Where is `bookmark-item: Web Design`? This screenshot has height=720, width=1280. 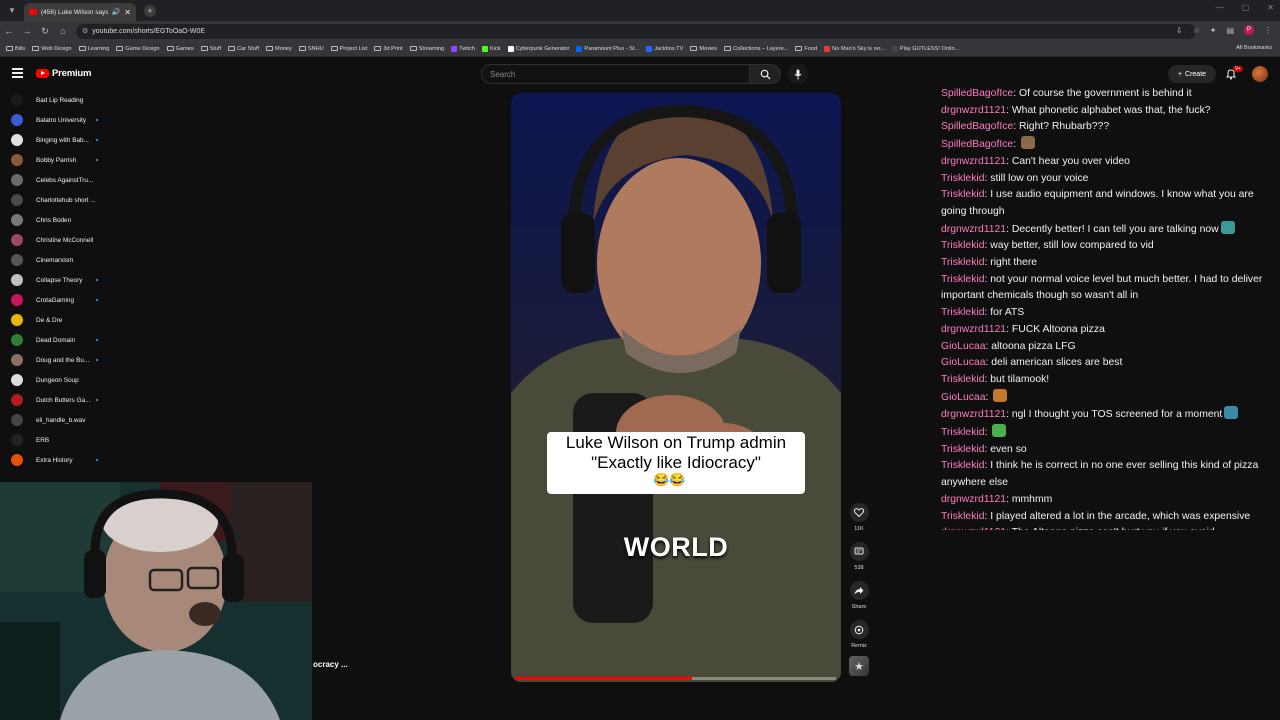 bookmark-item: Web Design is located at coordinates (52, 49).